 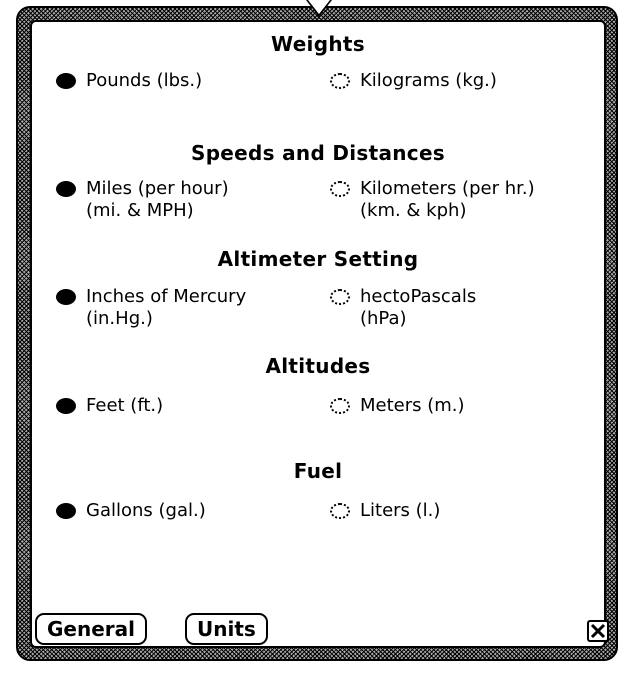 I want to click on option-feet: Feet (ft.), so click(x=109, y=406).